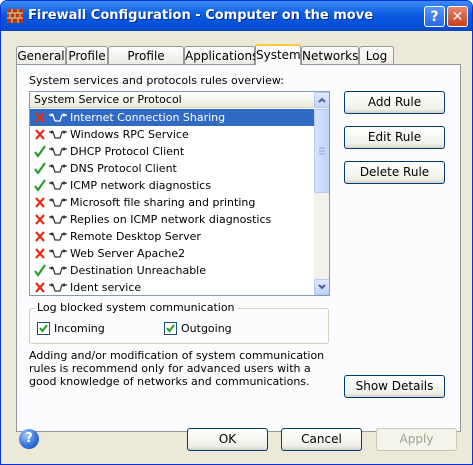  What do you see at coordinates (321, 439) in the screenshot?
I see `cancel-button: Cancel` at bounding box center [321, 439].